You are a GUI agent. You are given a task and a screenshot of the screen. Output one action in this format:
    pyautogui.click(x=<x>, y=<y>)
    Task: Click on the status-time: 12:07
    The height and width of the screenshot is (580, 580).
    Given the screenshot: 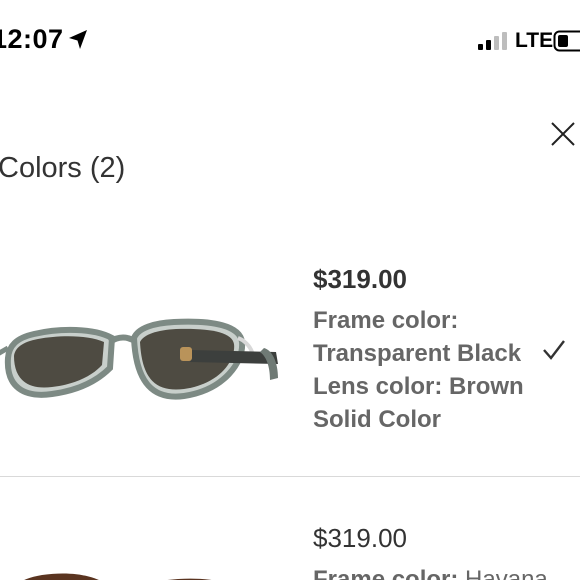 What is the action you would take?
    pyautogui.click(x=32, y=39)
    